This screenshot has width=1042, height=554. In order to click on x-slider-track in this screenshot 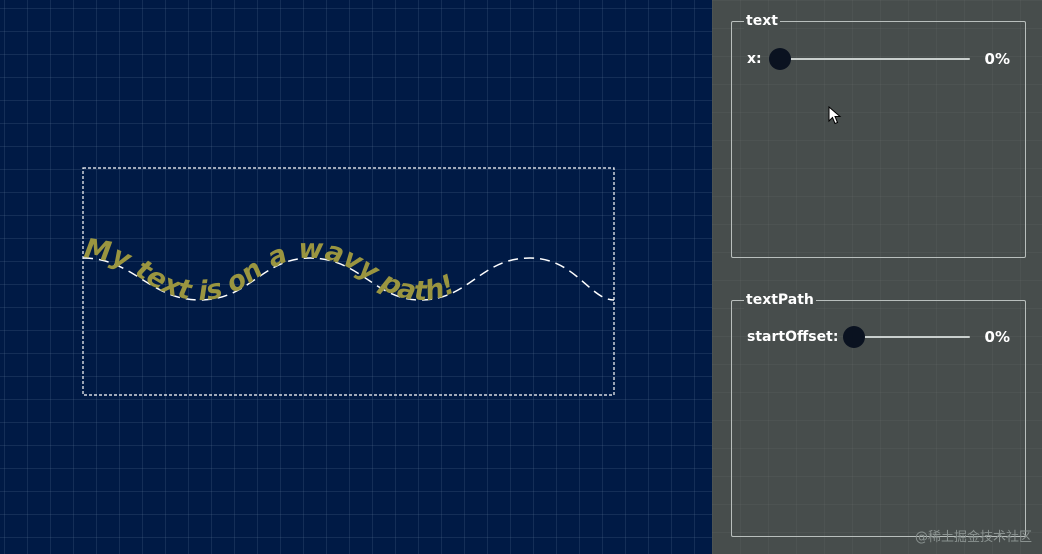, I will do `click(876, 59)`.